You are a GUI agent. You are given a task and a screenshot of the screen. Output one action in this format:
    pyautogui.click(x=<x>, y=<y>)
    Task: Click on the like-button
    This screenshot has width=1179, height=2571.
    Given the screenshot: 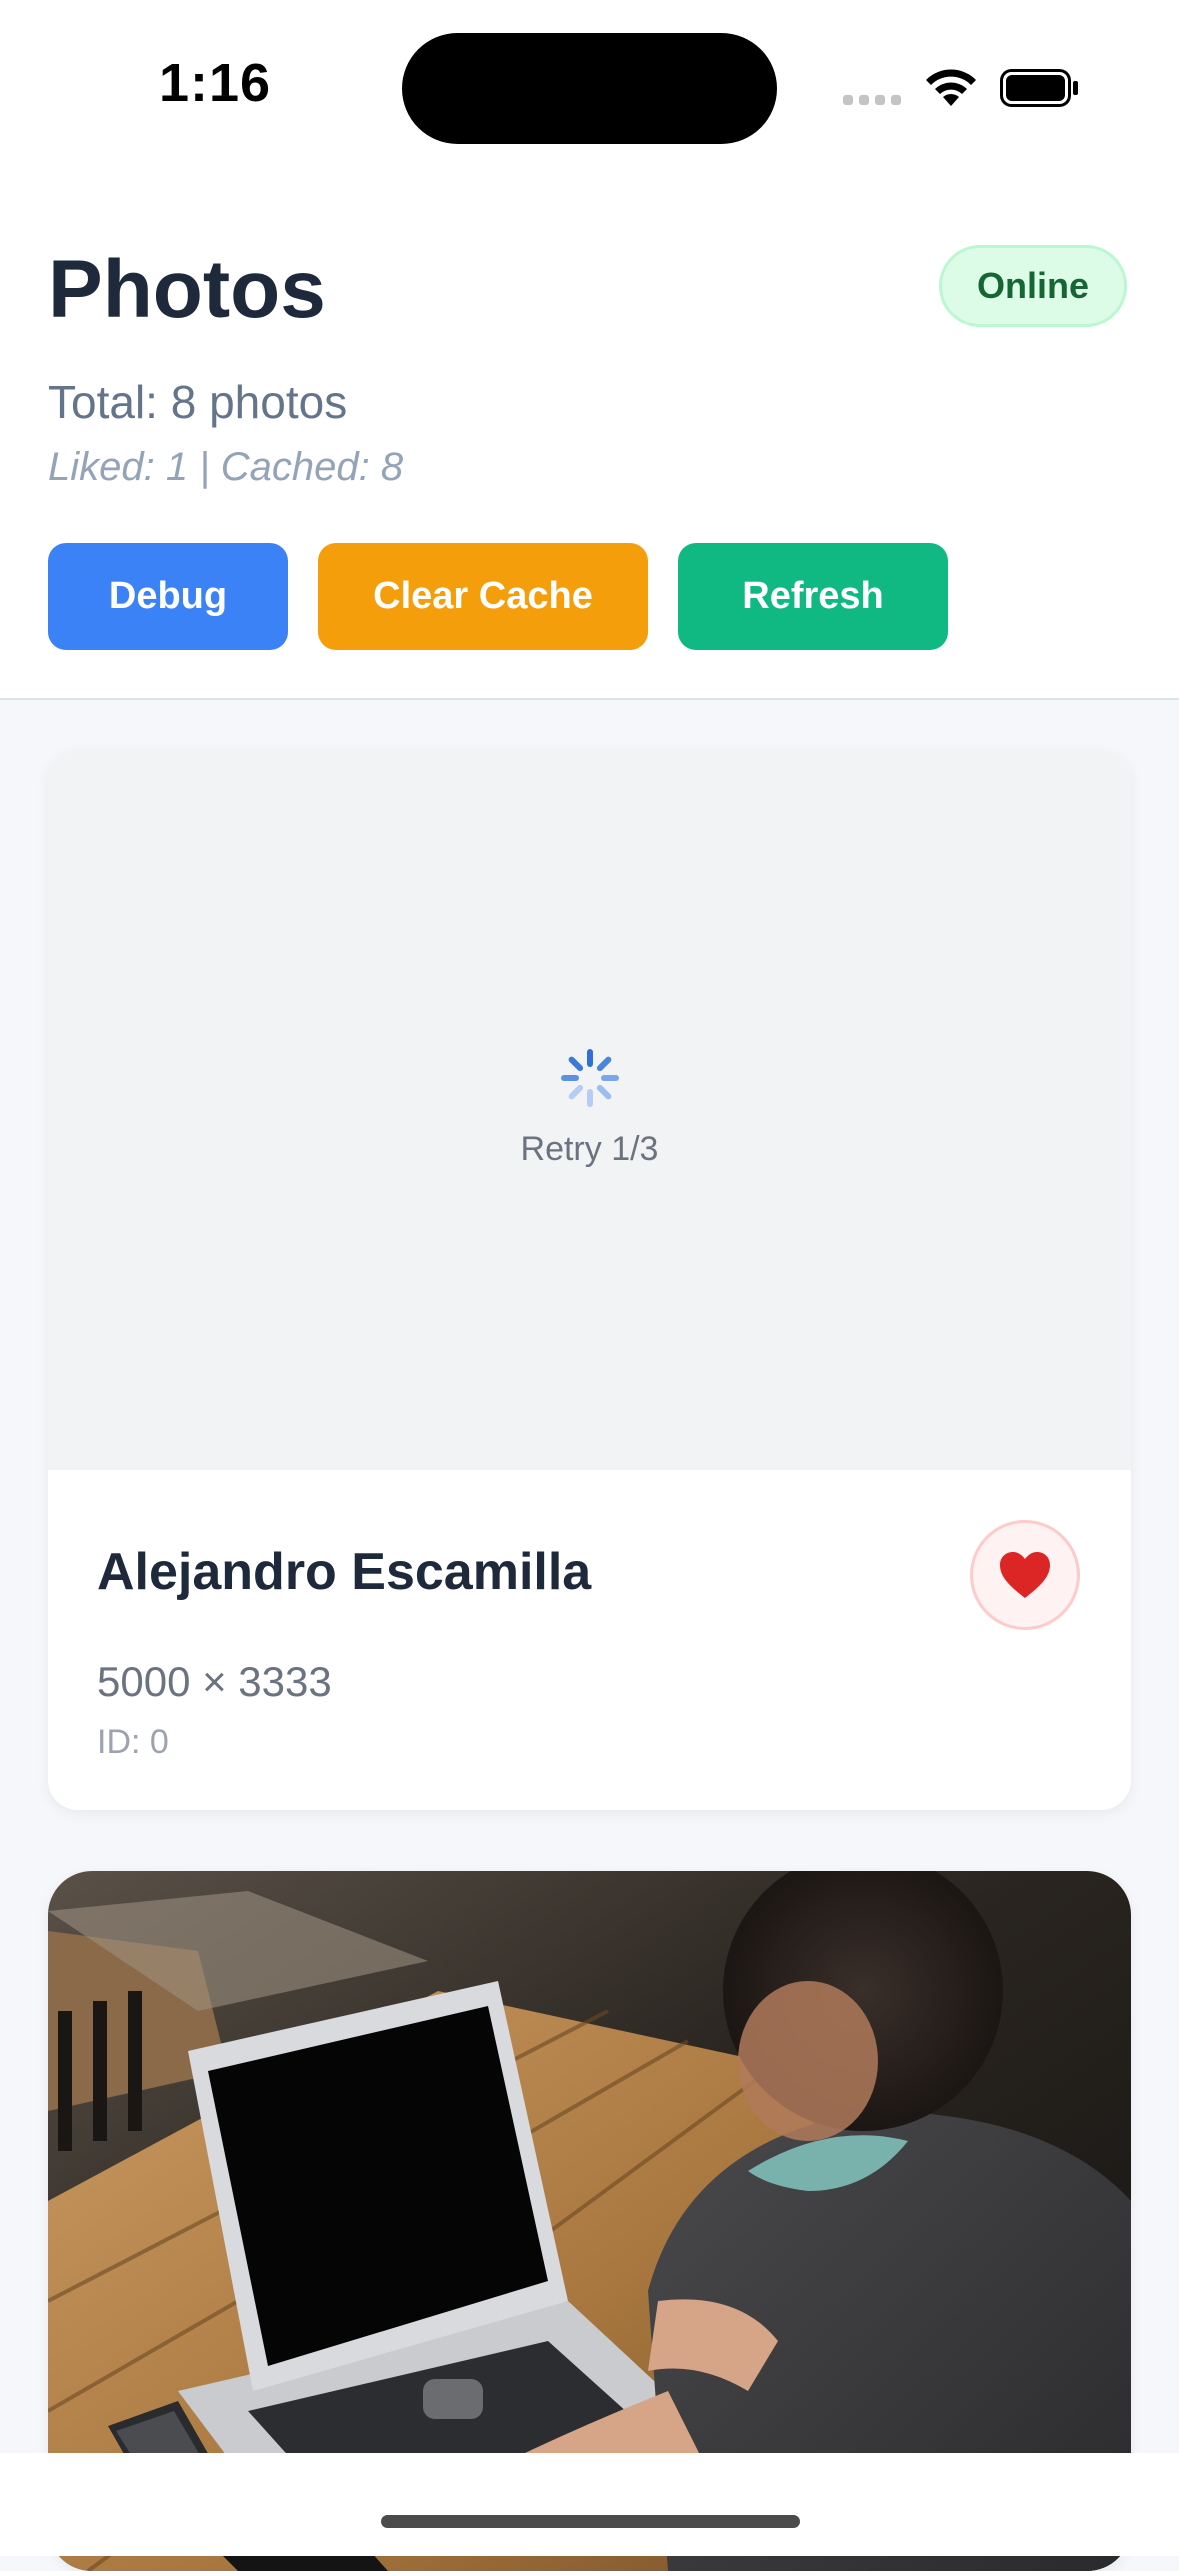 What is the action you would take?
    pyautogui.click(x=1025, y=1575)
    